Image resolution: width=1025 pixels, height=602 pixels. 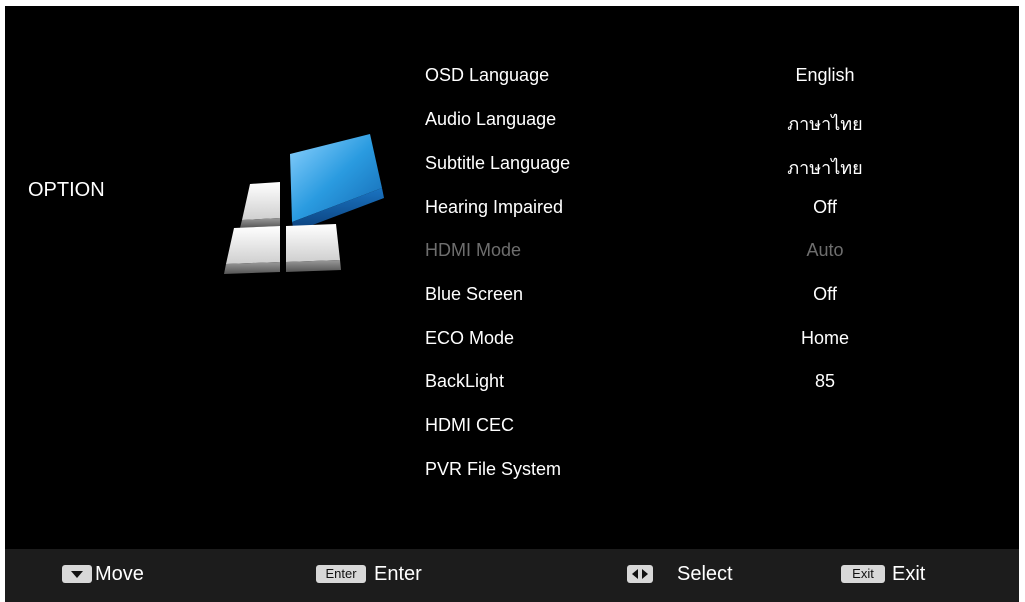 What do you see at coordinates (494, 207) in the screenshot?
I see `menu-item-label: Hearing Impaired` at bounding box center [494, 207].